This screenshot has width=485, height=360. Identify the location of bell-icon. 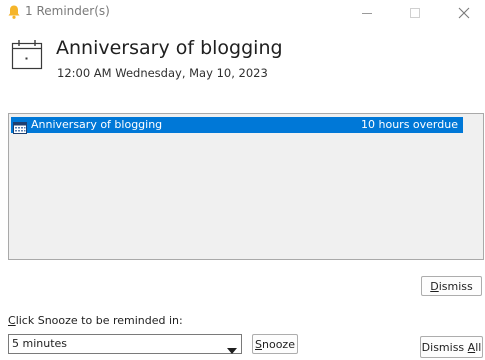
(14, 12).